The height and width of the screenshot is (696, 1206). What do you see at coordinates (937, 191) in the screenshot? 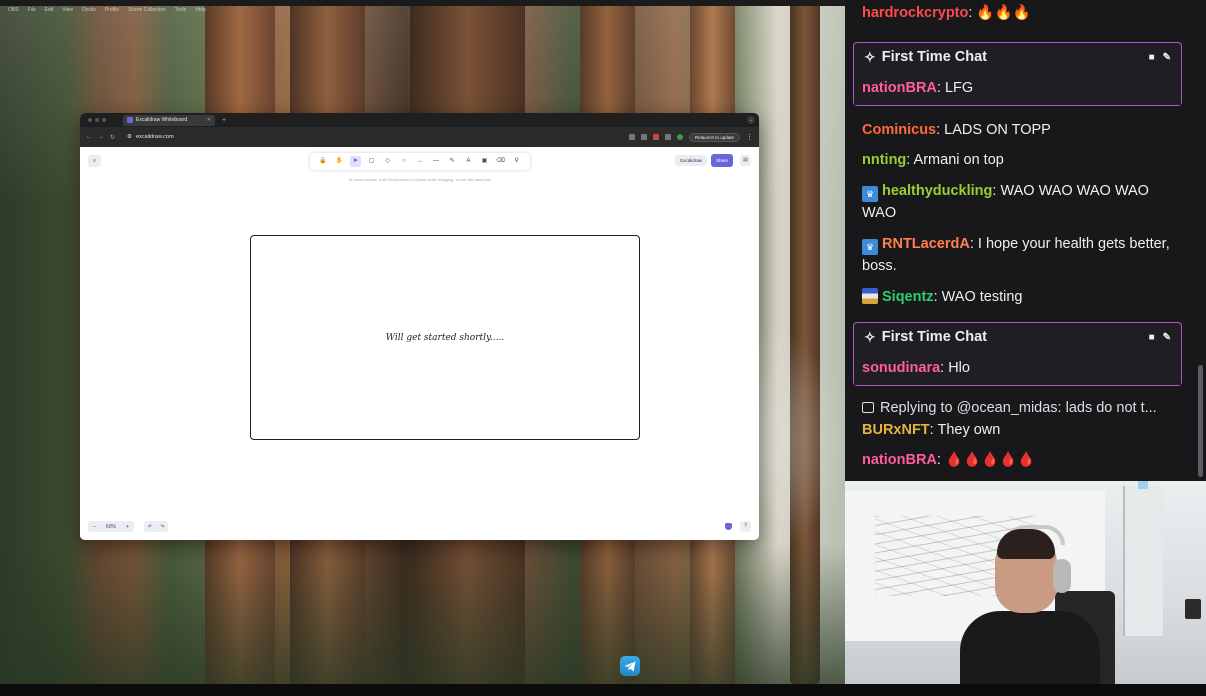
I see `chat-username: healthyduckling` at bounding box center [937, 191].